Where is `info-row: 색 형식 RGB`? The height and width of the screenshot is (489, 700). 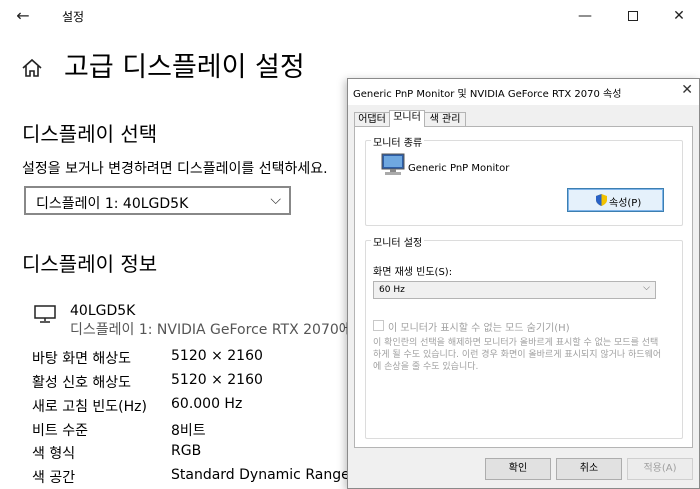
info-row: 색 형식 RGB is located at coordinates (192, 454).